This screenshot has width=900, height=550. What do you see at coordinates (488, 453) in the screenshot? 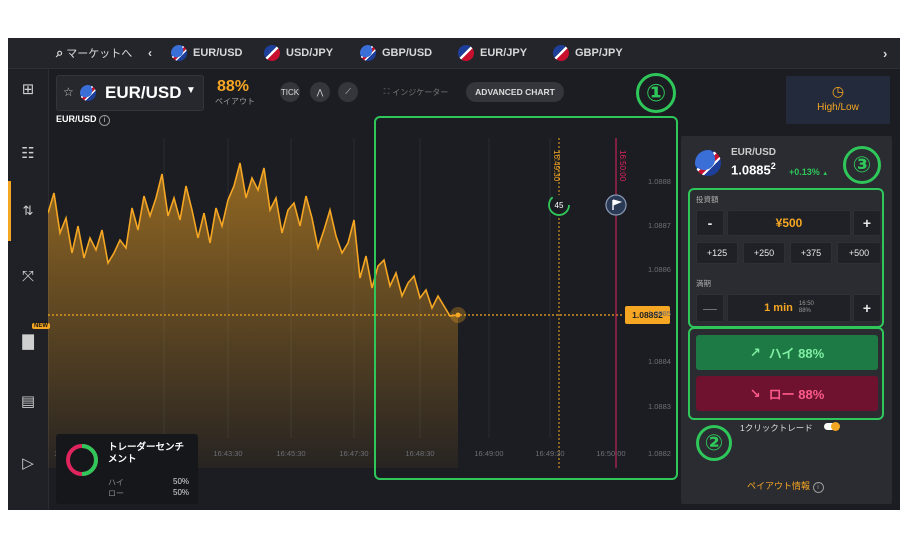
I see `time-tick-label: 16:49:00` at bounding box center [488, 453].